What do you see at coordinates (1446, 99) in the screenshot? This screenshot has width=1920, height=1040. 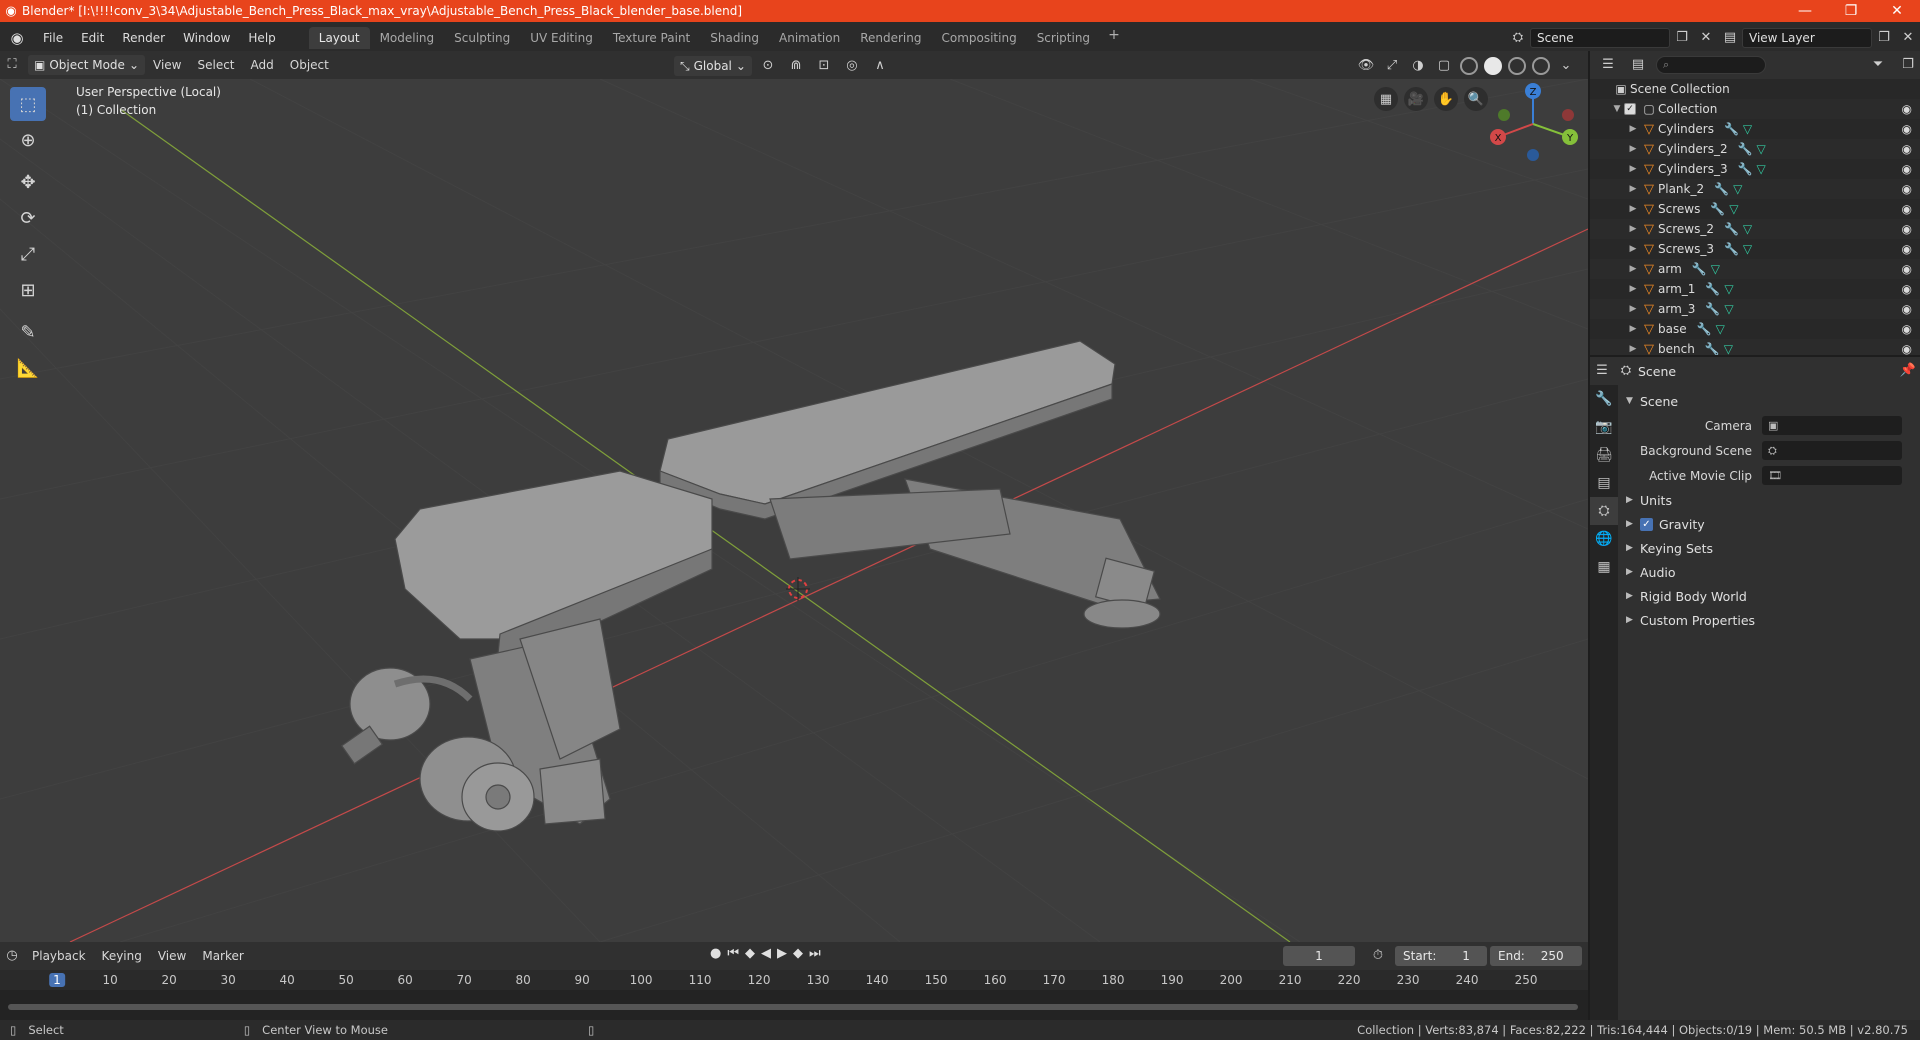 I see `pan-hand-icon: ✋` at bounding box center [1446, 99].